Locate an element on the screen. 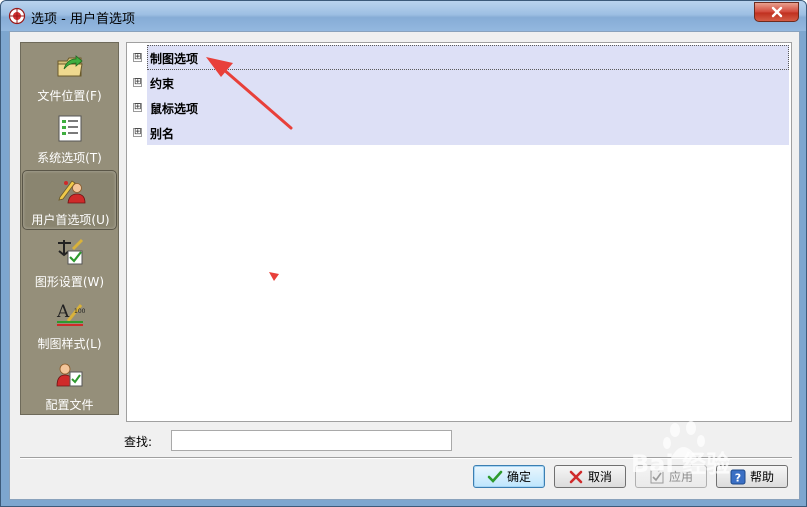 This screenshot has height=507, width=807. nav-item-system-options: 系统选项(T) is located at coordinates (69, 139).